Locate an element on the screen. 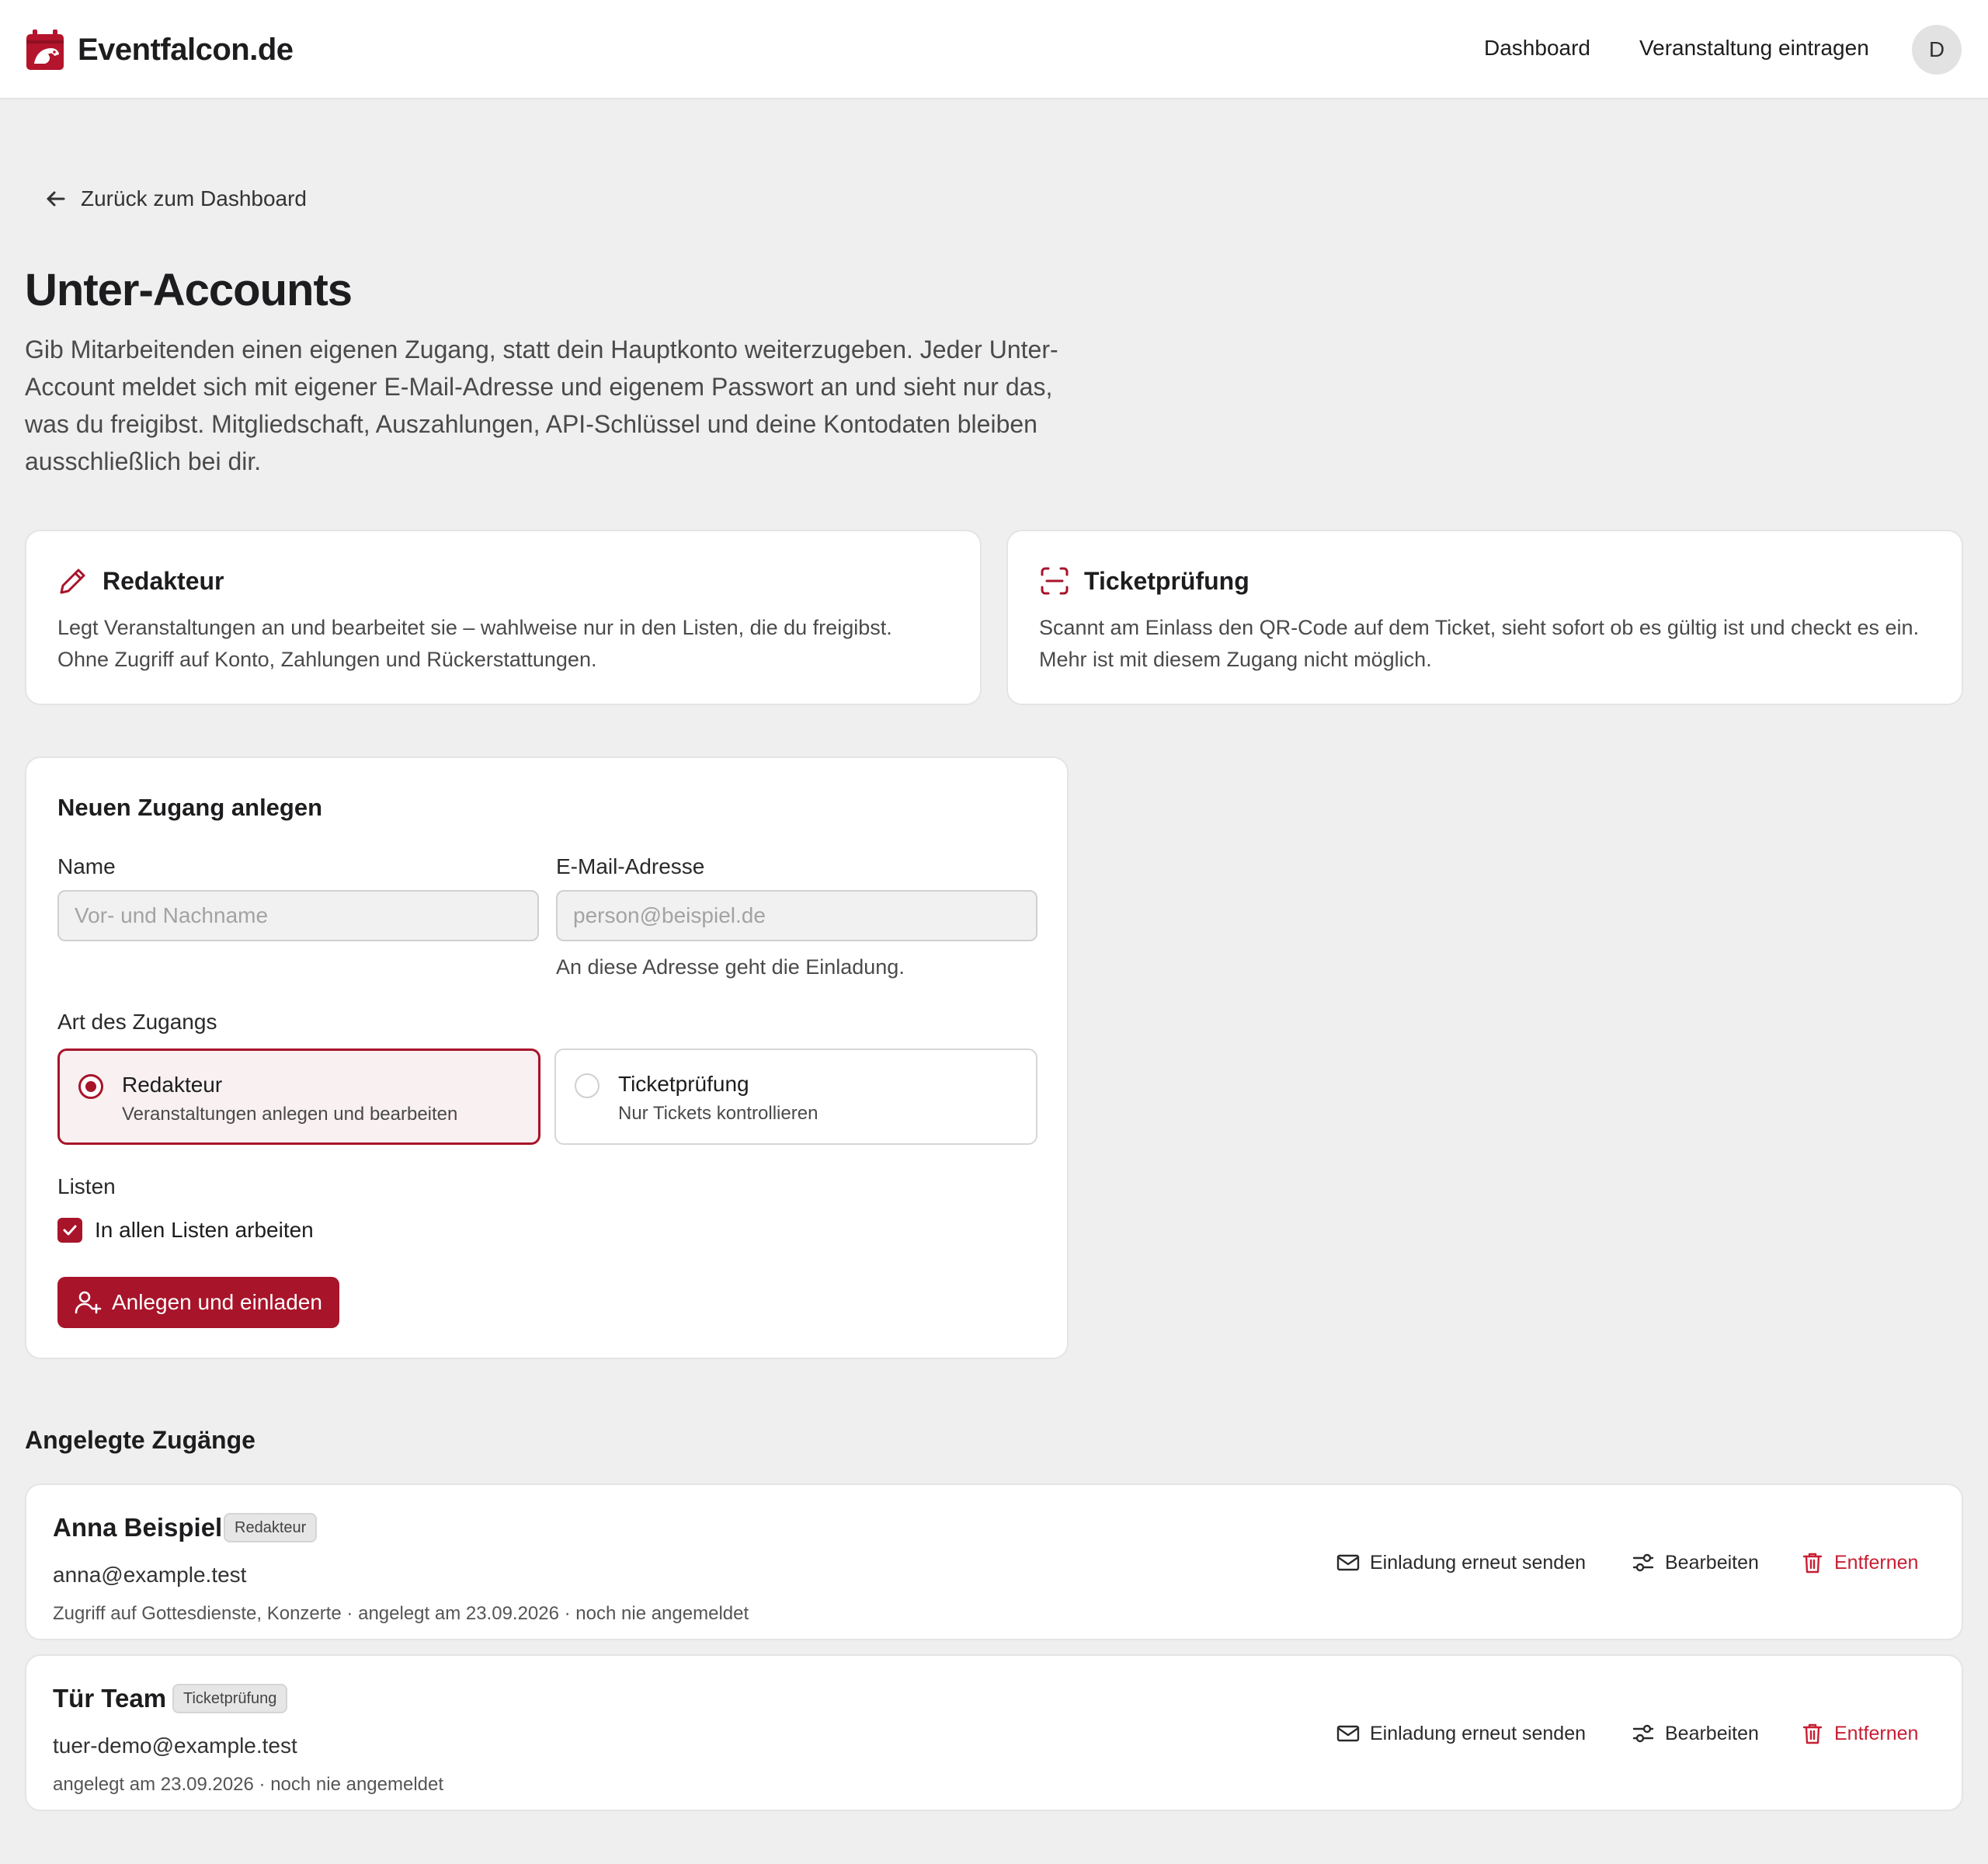 This screenshot has height=1864, width=1988. accounts-section-title: Angelegte Zugänge is located at coordinates (140, 1440).